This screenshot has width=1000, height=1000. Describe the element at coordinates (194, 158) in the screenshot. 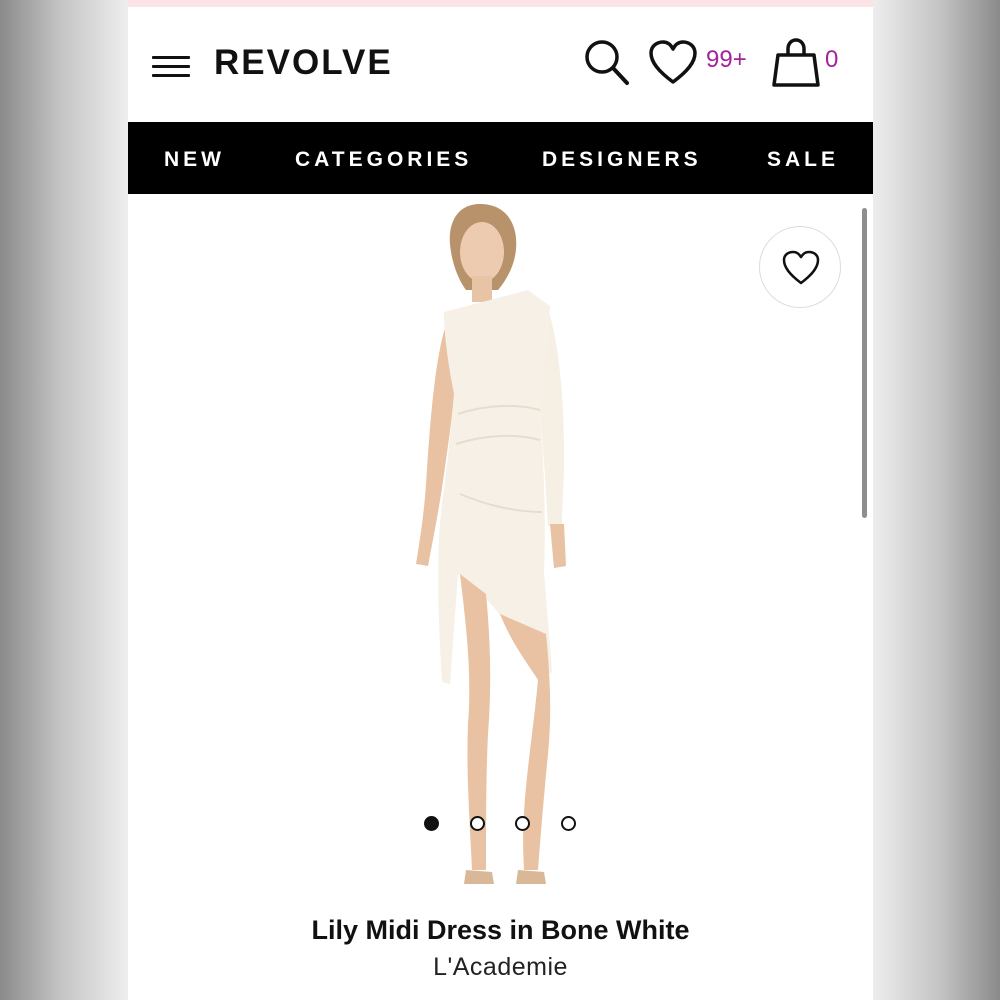

I see `nav-new: NEW` at that location.